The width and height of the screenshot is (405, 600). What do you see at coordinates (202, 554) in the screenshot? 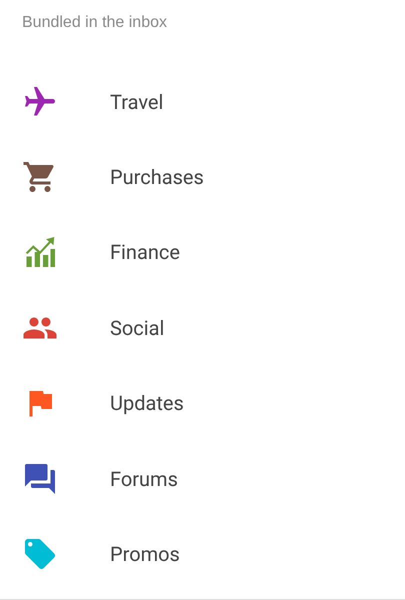
I see `bundle-item: Promos` at bounding box center [202, 554].